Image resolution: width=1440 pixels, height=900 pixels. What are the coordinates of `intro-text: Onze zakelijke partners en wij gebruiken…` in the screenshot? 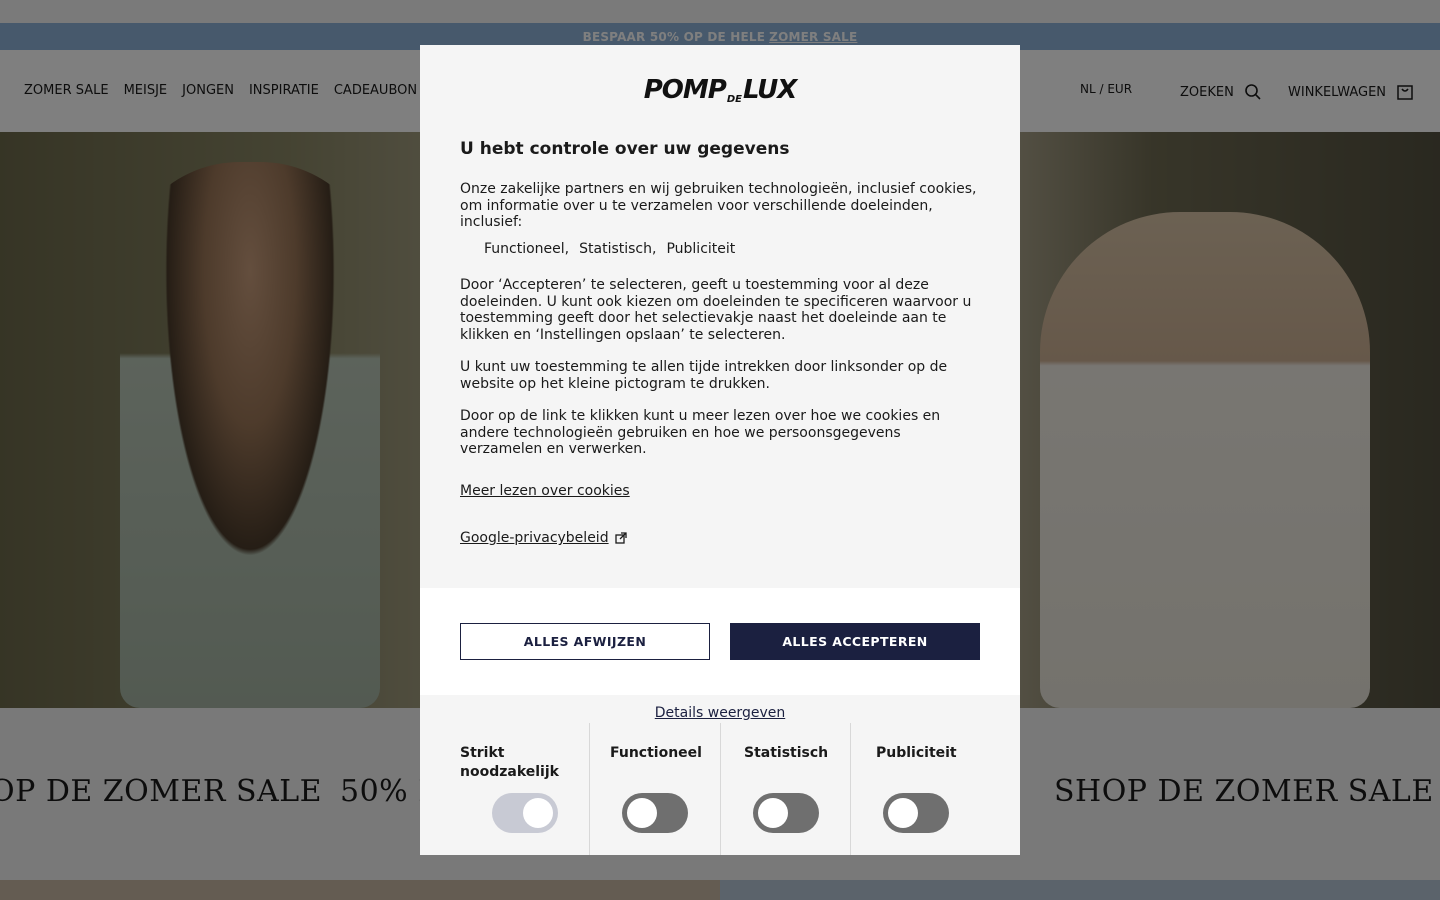 It's located at (718, 205).